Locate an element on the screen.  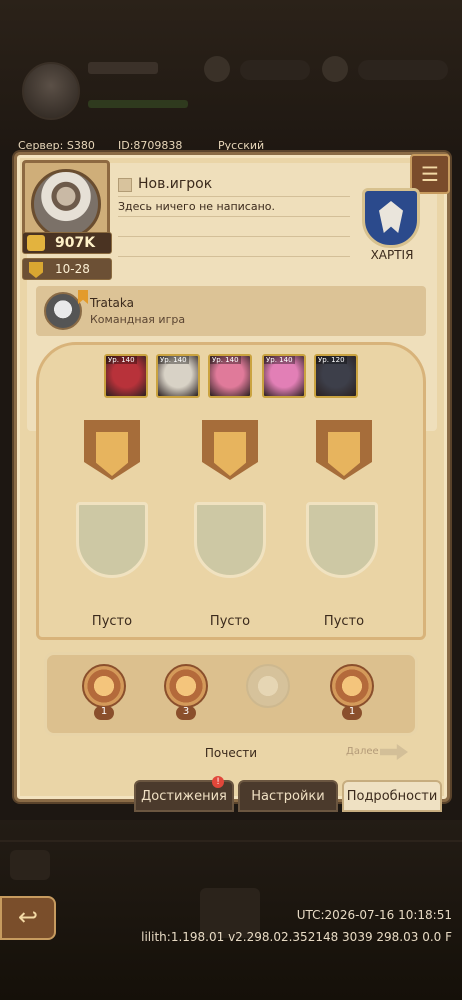
background-gem-pill is located at coordinates (403, 70).